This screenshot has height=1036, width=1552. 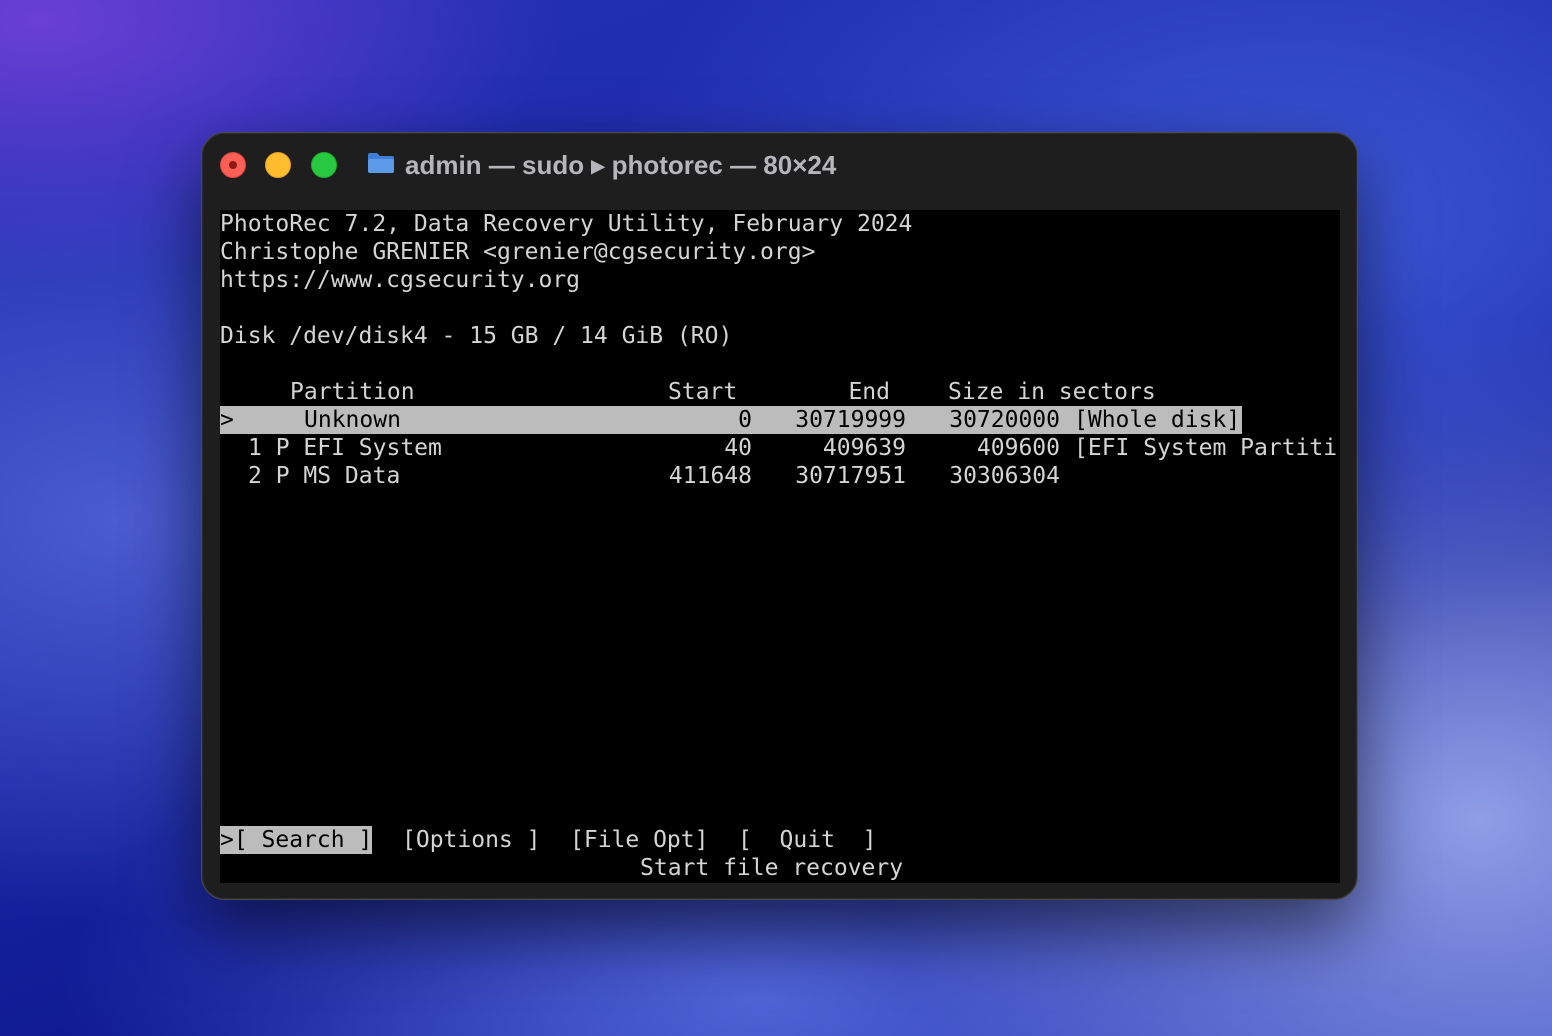 What do you see at coordinates (324, 476) in the screenshot?
I see `row-name: 2 P MS Data` at bounding box center [324, 476].